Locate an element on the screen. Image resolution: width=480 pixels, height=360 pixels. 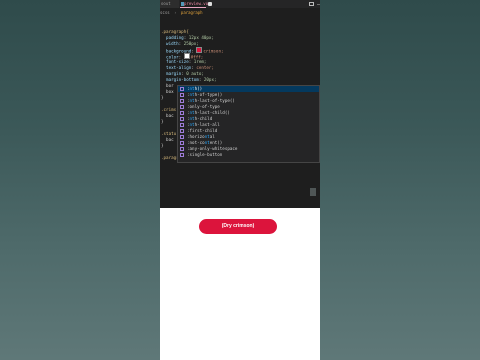
preview-pane: (Dry crimson) is located at coordinates (240, 284).